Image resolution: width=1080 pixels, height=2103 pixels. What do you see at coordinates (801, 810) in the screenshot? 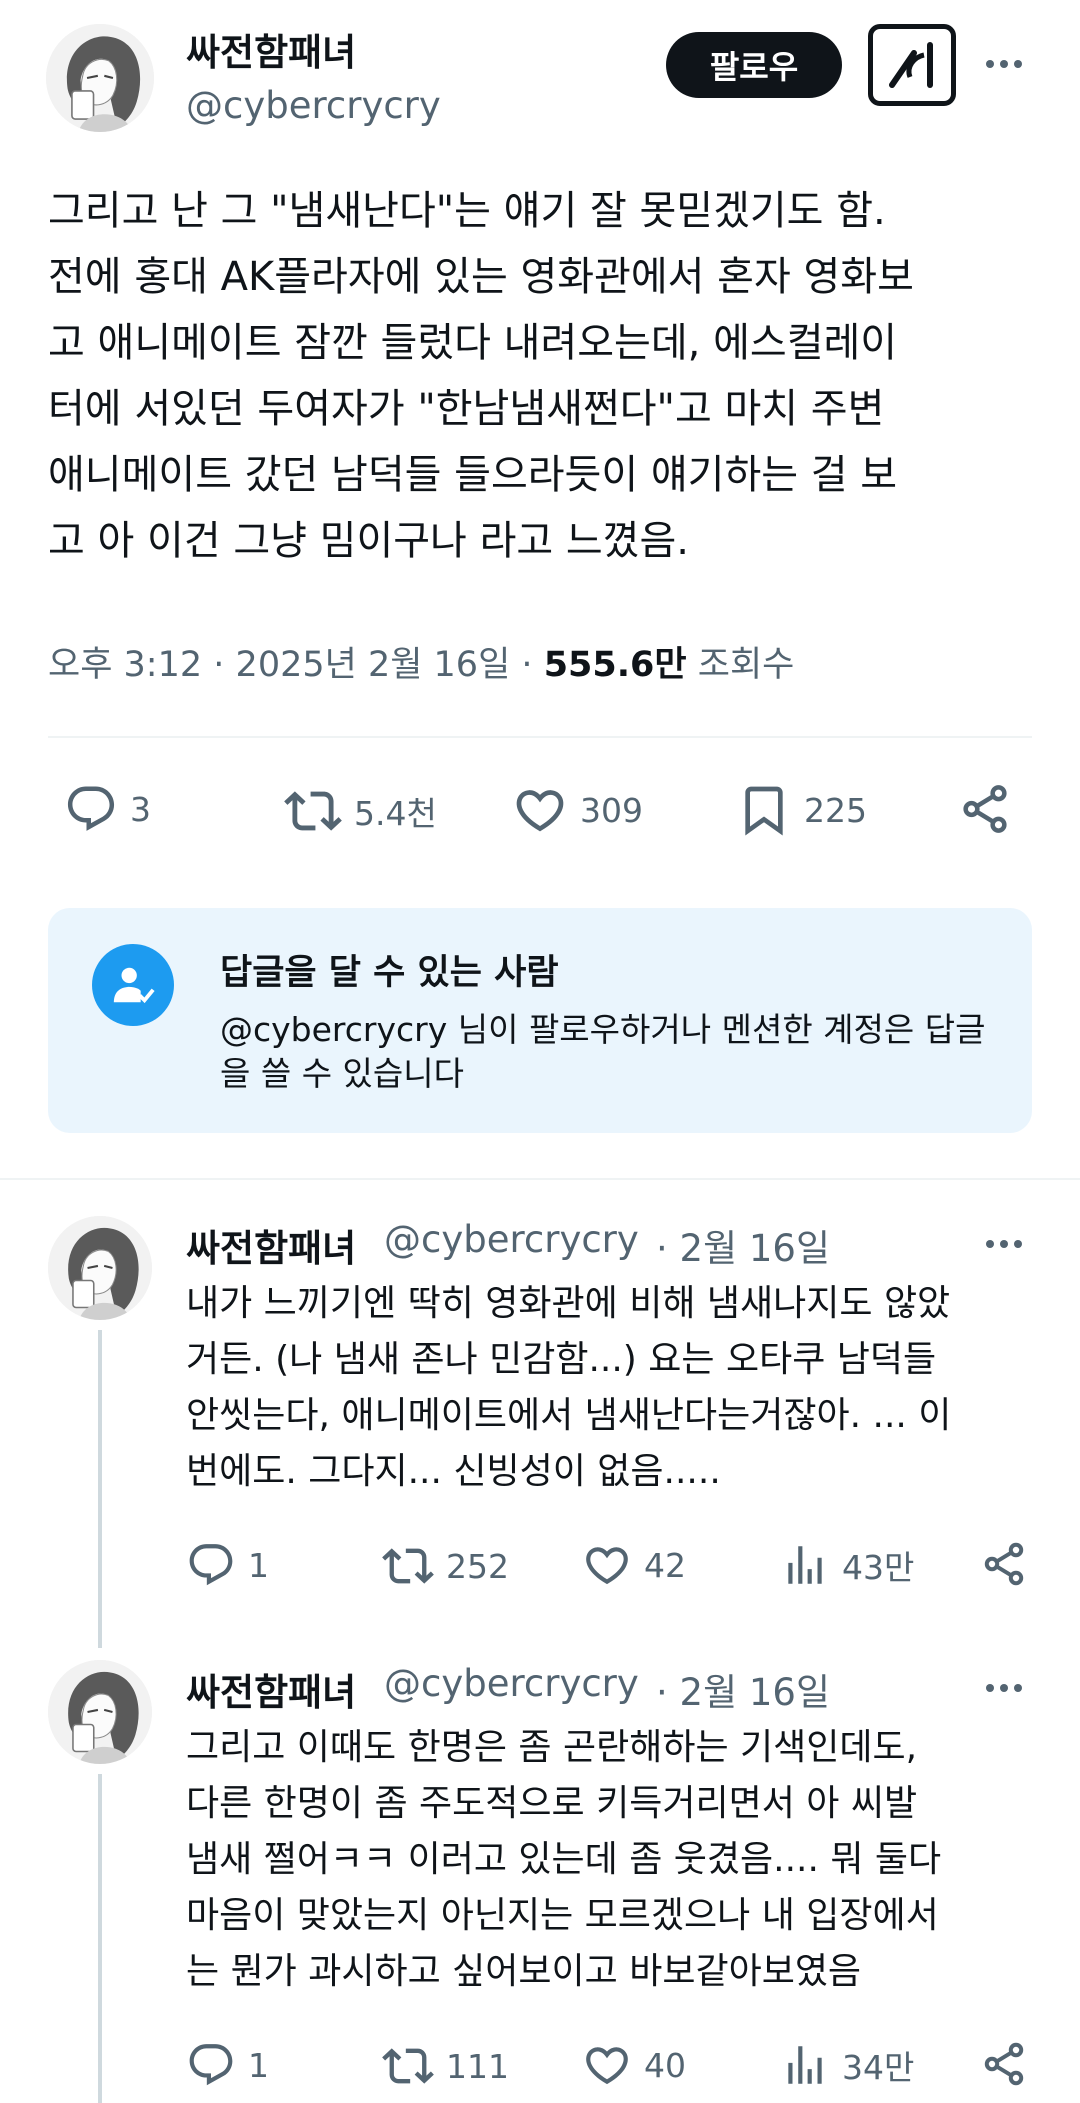
I see `bookmark-button: 225` at bounding box center [801, 810].